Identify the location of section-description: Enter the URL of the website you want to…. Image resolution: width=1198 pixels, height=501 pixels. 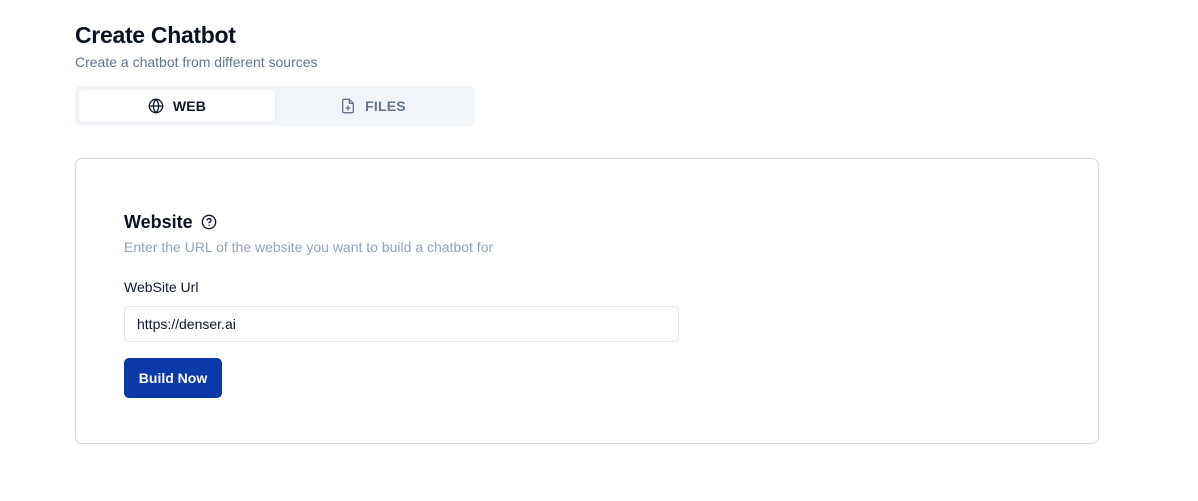
(309, 247).